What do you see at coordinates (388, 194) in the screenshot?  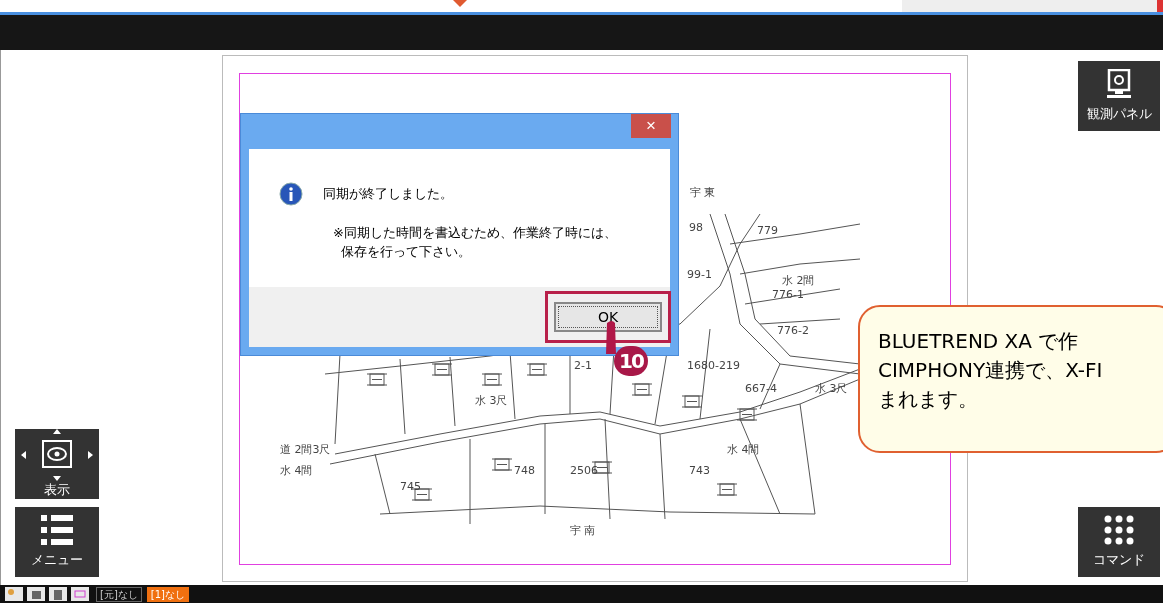 I see `dialog-message: 同期が終了しました。` at bounding box center [388, 194].